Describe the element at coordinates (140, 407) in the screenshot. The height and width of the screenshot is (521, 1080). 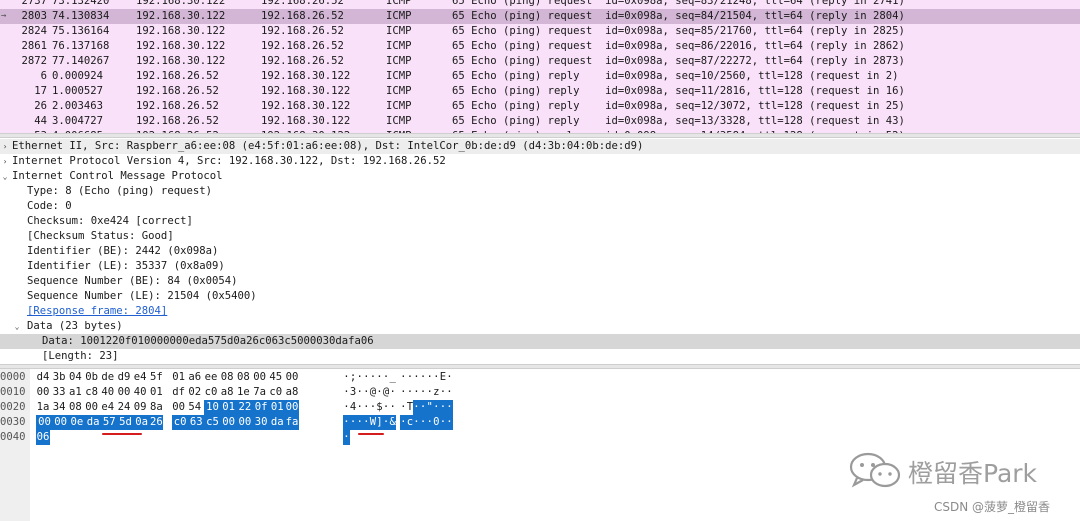
I see `hex-byte: 09` at that location.